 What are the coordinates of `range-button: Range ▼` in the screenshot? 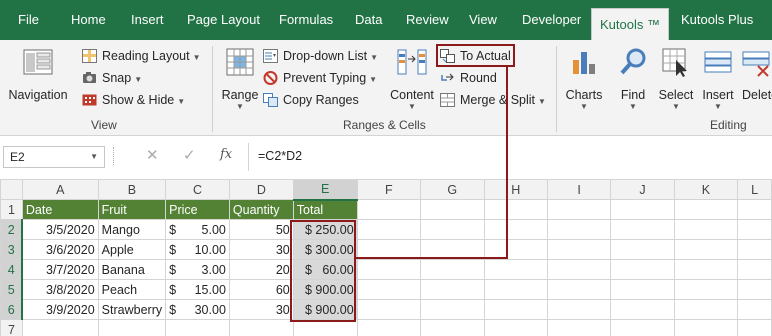 It's located at (240, 78).